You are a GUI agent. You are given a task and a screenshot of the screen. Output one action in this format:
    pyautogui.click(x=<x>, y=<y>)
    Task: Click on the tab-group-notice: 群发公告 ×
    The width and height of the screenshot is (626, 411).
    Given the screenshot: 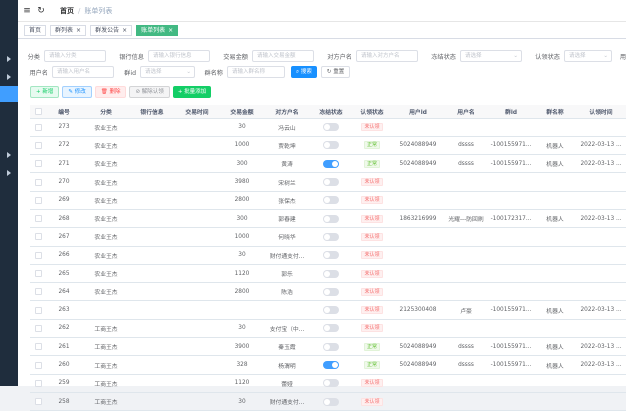 What is the action you would take?
    pyautogui.click(x=111, y=30)
    